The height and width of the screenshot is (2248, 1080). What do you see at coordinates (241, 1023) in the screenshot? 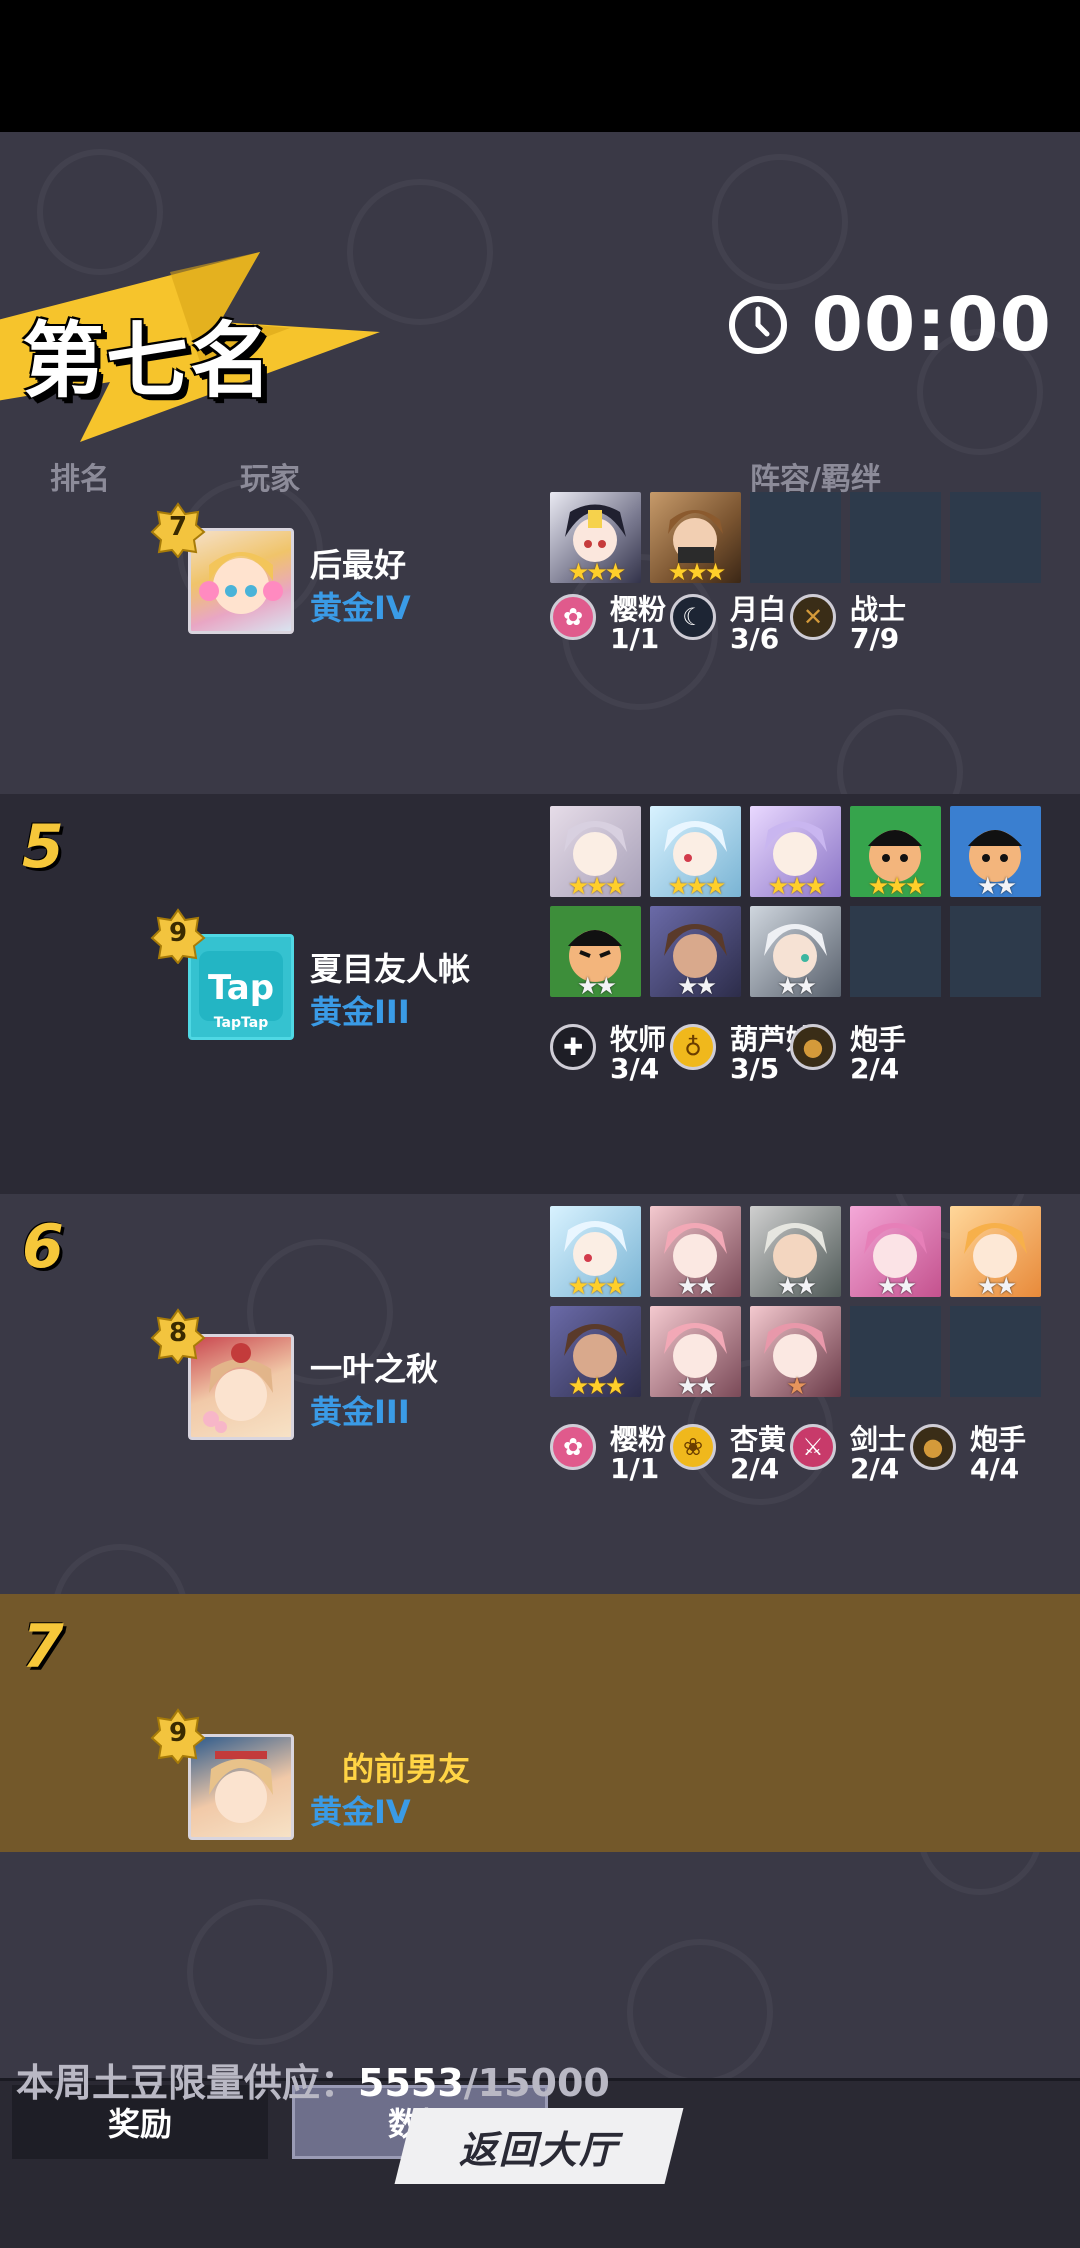
I see `svg-text: TapTap` at bounding box center [241, 1023].